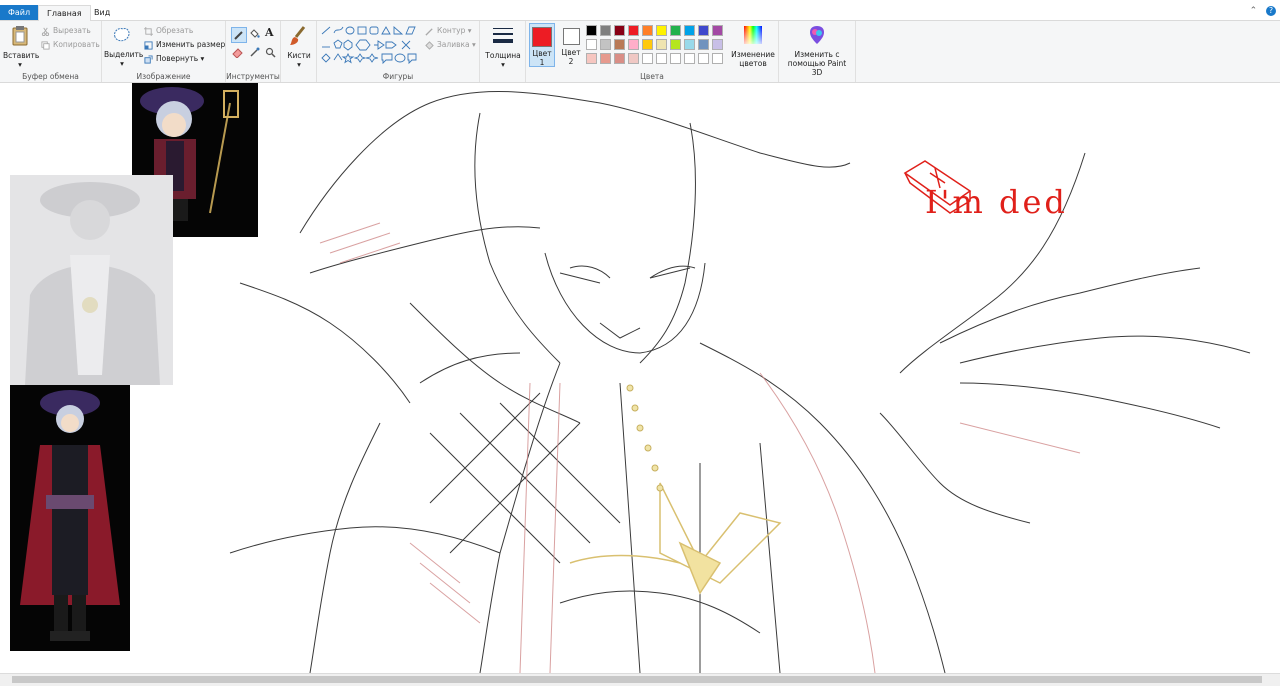  Describe the element at coordinates (19, 12) in the screenshot. I see `tab-file: Файл` at that location.